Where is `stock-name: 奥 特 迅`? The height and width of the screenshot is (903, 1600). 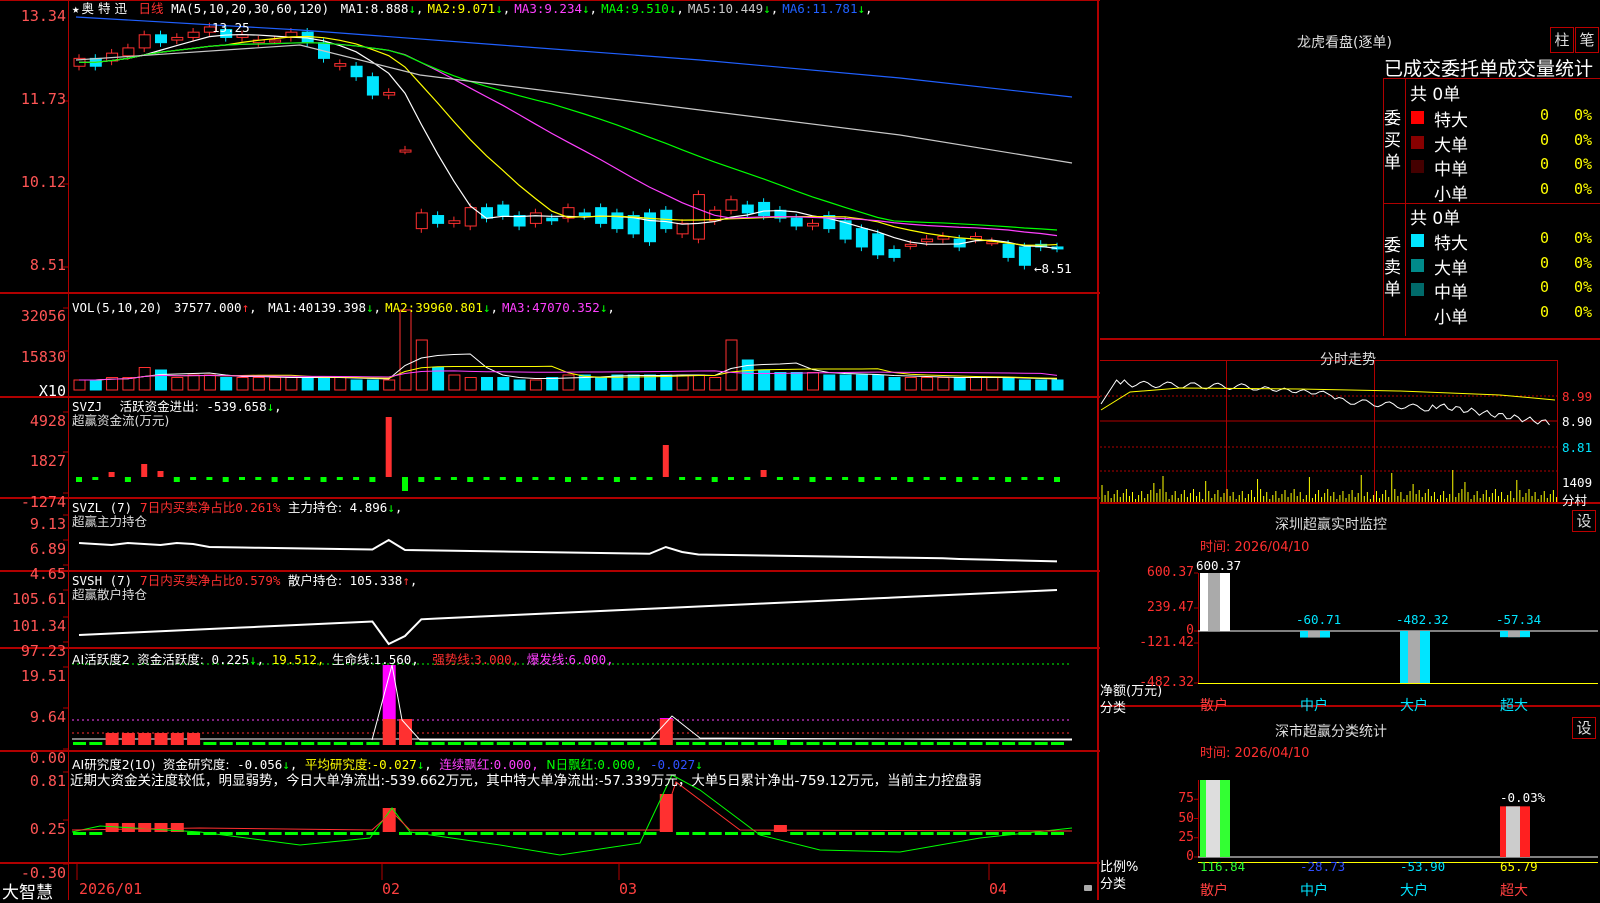
stock-name: 奥 特 迅 is located at coordinates (104, 8).